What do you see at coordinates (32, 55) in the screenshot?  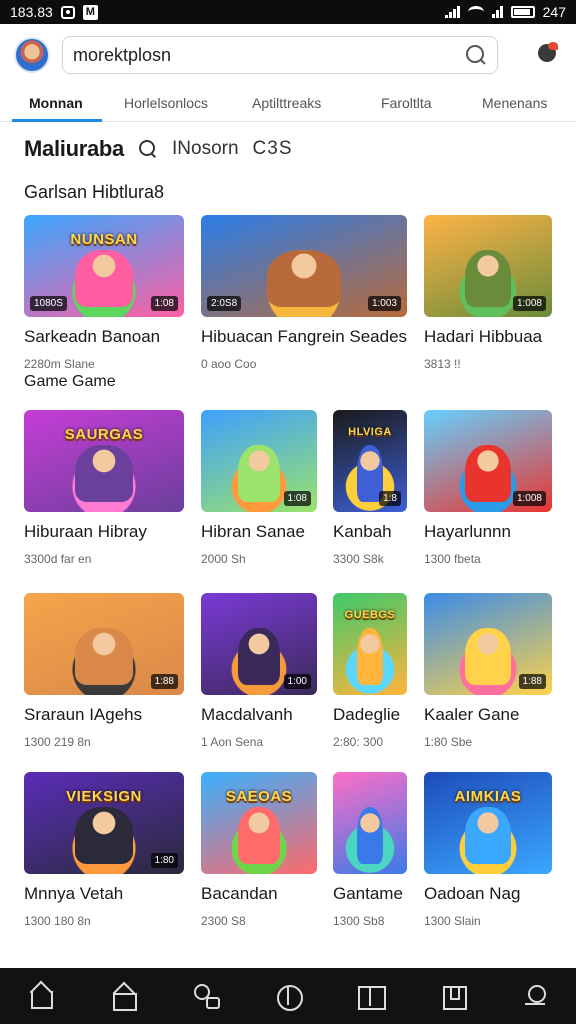 I see `avatar` at bounding box center [32, 55].